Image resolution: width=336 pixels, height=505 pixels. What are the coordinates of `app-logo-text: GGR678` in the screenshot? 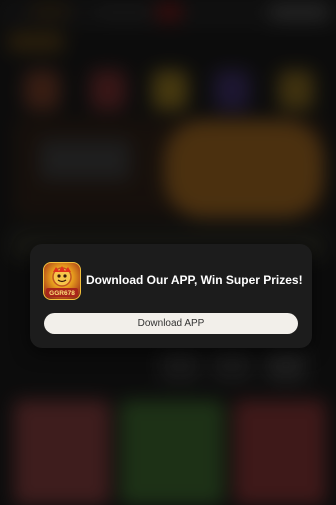 It's located at (62, 293).